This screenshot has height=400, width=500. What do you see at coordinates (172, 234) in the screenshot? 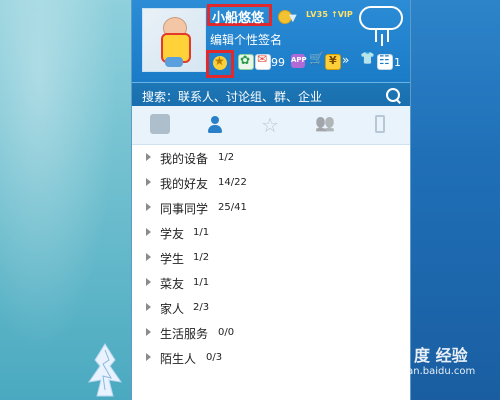
I see `group-name: 学友` at bounding box center [172, 234].